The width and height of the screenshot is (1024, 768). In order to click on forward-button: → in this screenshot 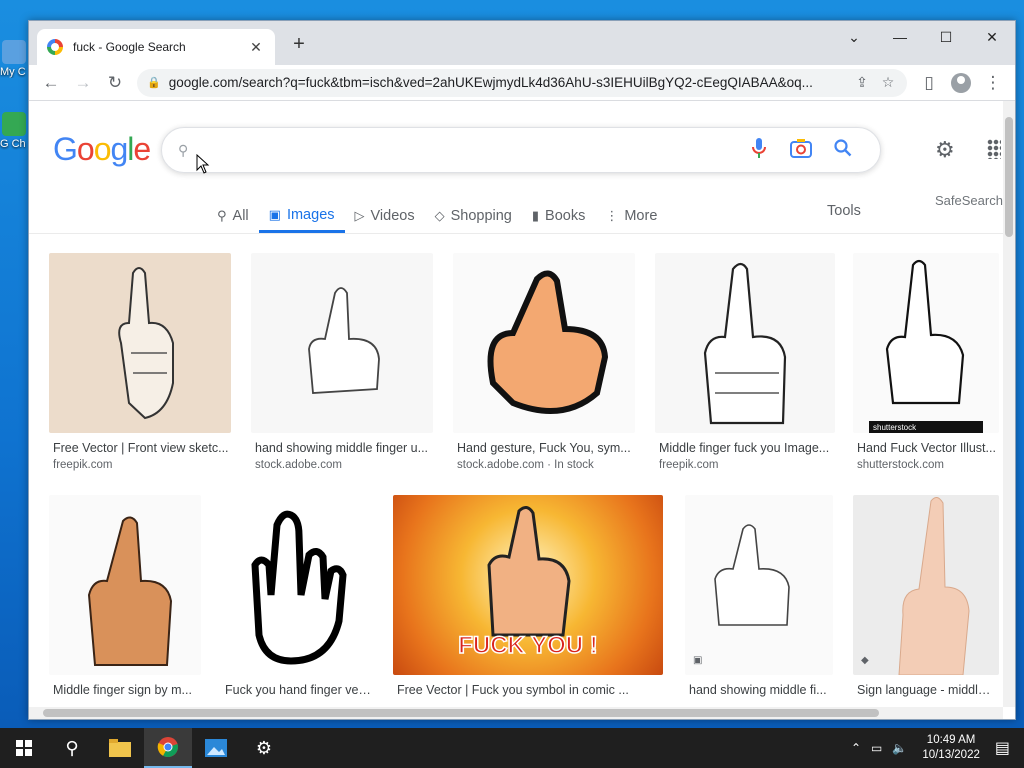, I will do `click(83, 83)`.